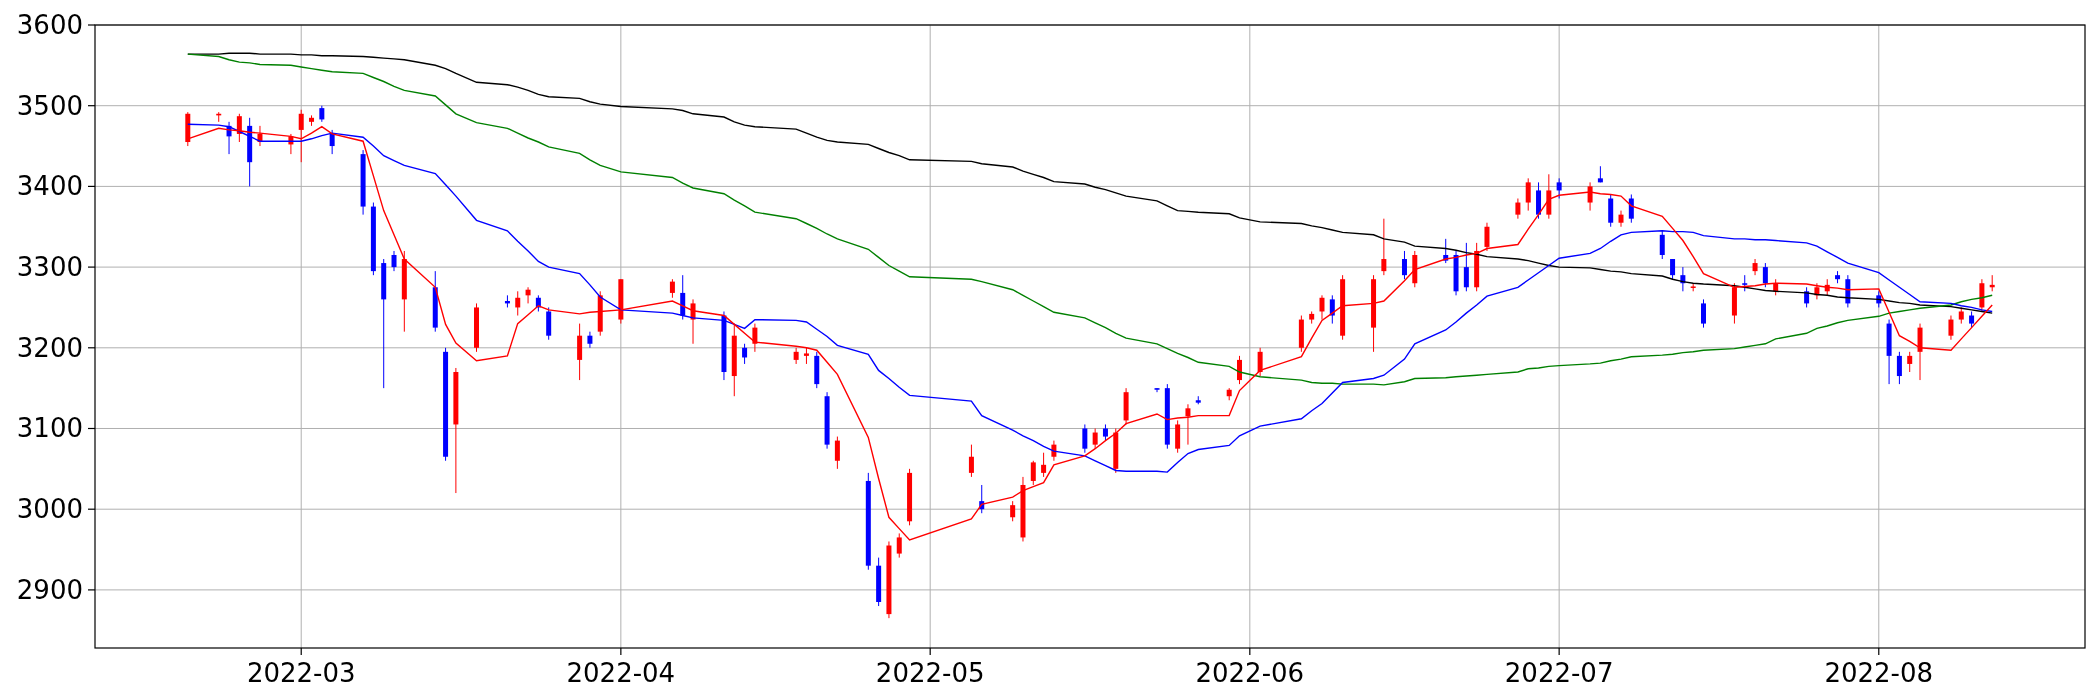 The height and width of the screenshot is (700, 2100). I want to click on axis-tick-label: 2022-03, so click(301, 673).